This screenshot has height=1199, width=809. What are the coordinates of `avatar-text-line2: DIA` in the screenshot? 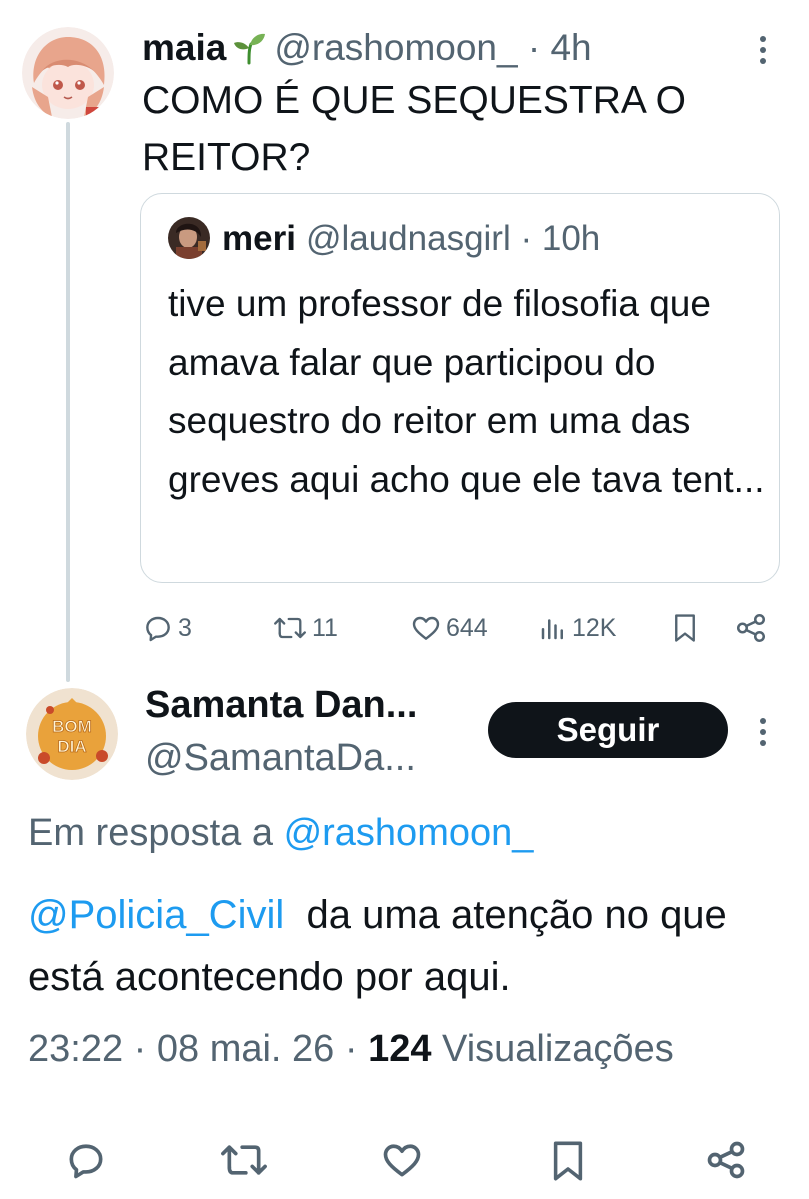 It's located at (71, 746).